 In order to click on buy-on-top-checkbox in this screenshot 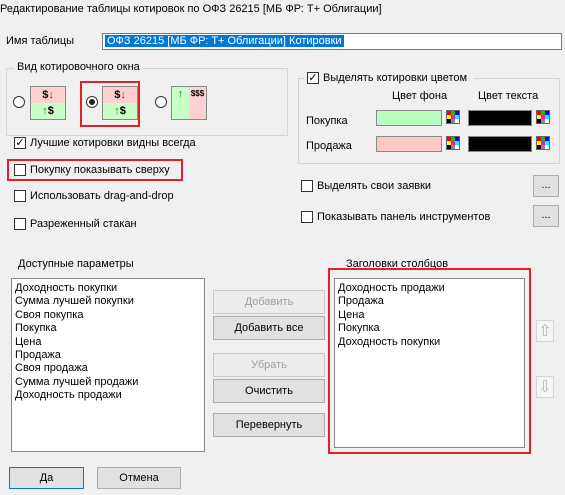, I will do `click(20, 170)`.